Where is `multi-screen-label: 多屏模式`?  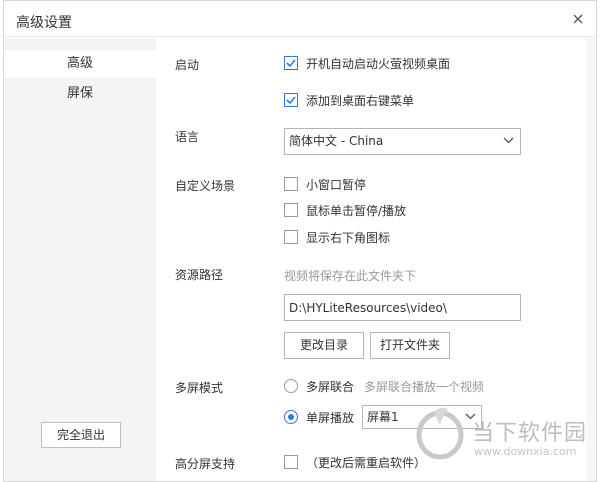
multi-screen-label: 多屏模式 is located at coordinates (199, 388).